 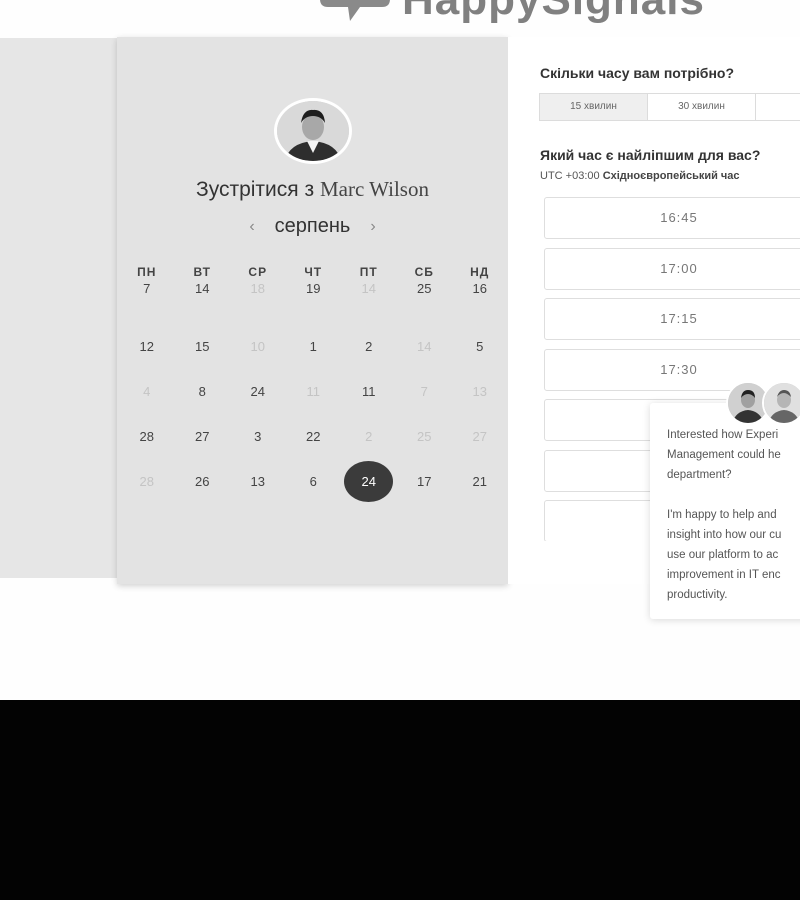 I want to click on weekday-label: СБ, so click(x=424, y=272).